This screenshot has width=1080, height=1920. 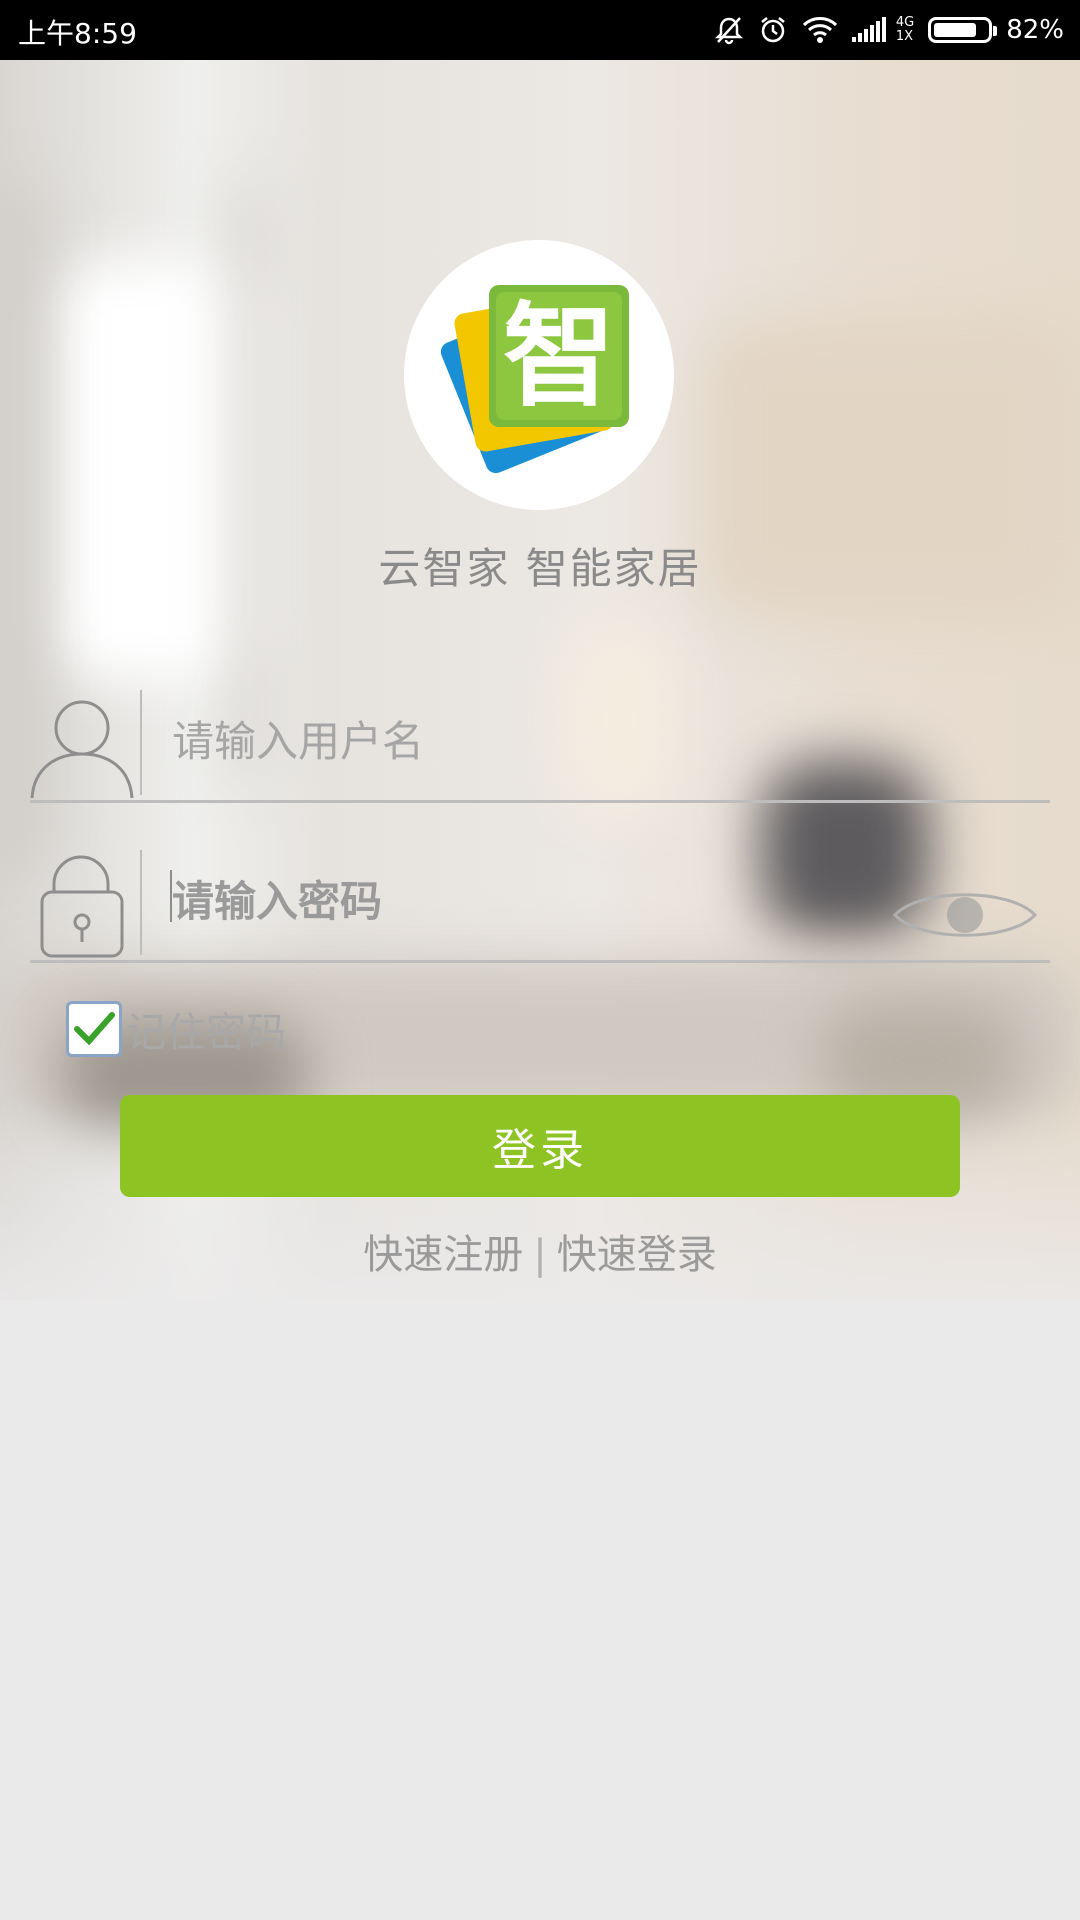 What do you see at coordinates (85, 905) in the screenshot?
I see `lock-icon` at bounding box center [85, 905].